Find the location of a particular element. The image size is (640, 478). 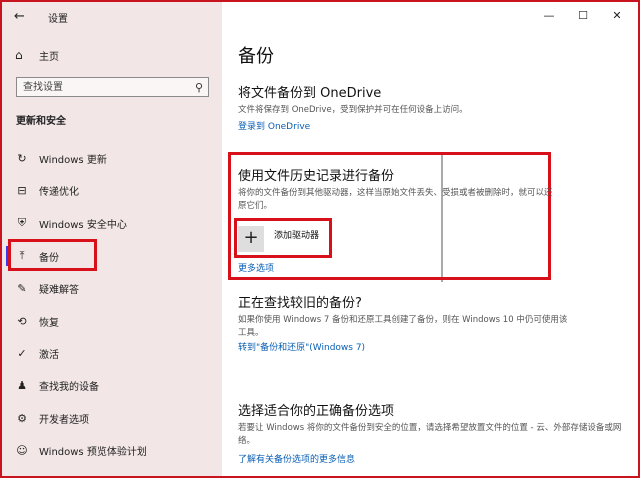

highlight-box-backup is located at coordinates (52, 255).